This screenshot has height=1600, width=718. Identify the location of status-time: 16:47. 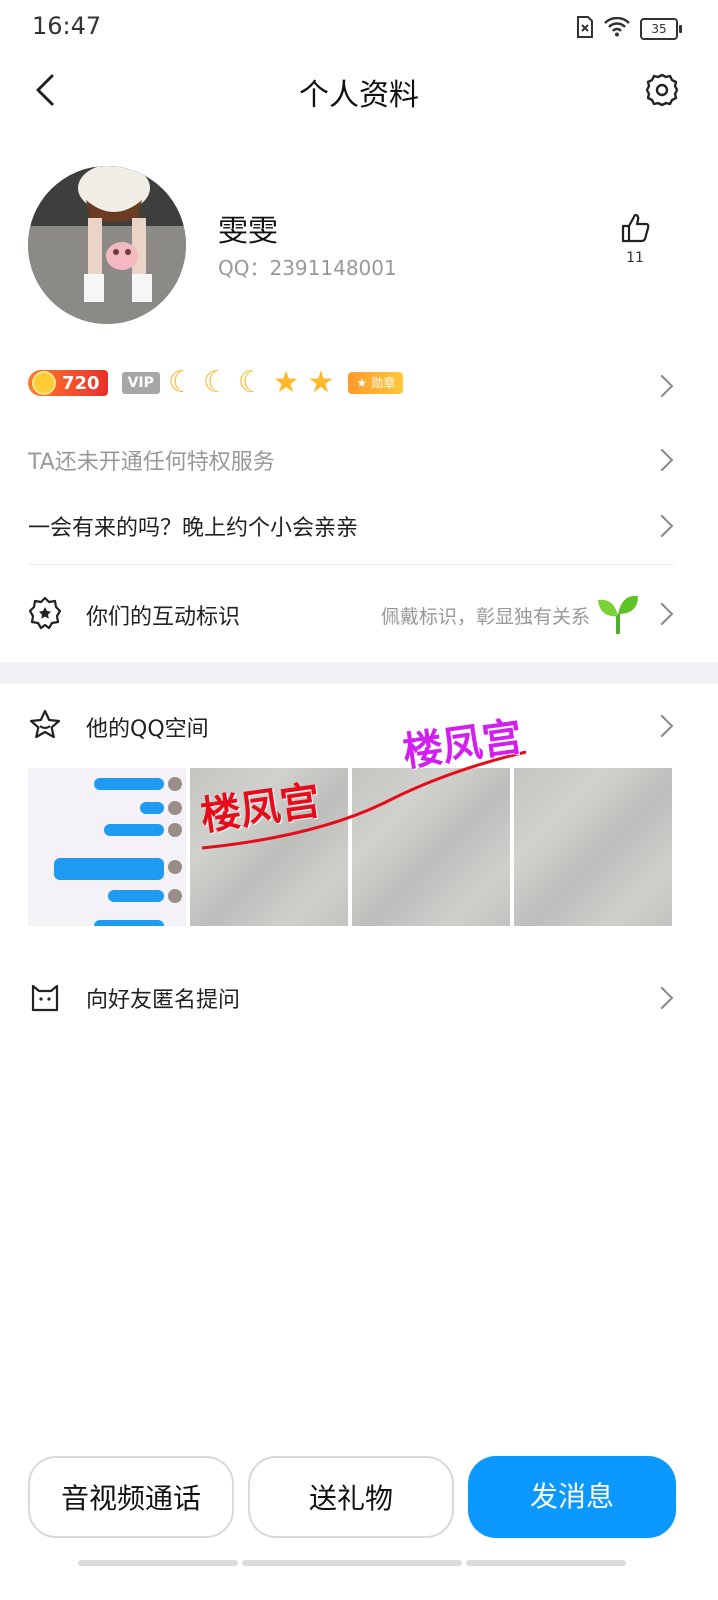
(67, 26).